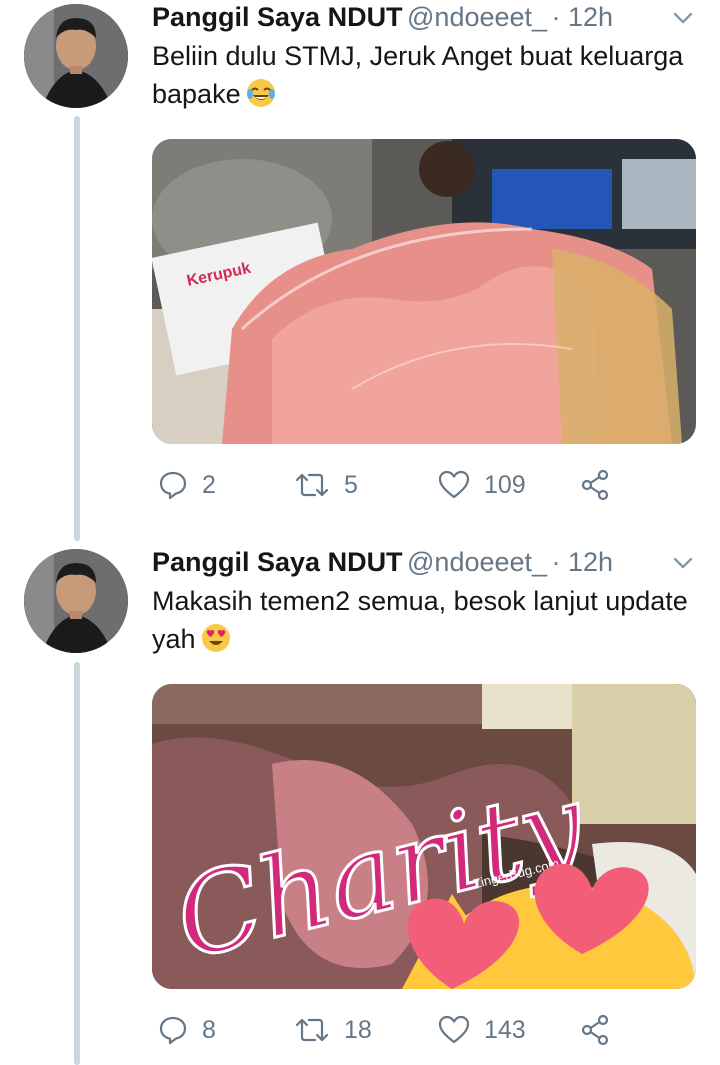  I want to click on reply-button: 2, so click(187, 485).